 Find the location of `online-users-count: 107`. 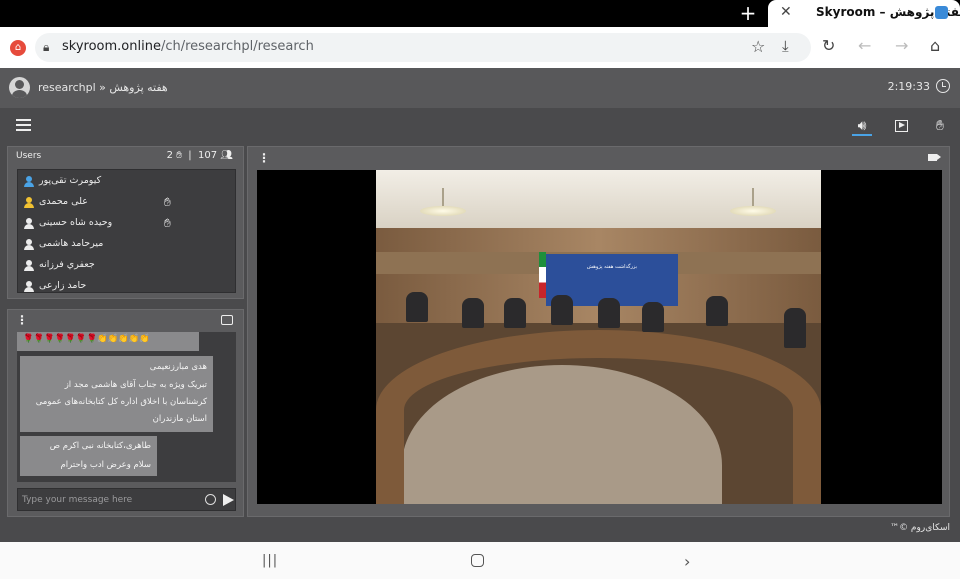

online-users-count: 107 is located at coordinates (208, 155).